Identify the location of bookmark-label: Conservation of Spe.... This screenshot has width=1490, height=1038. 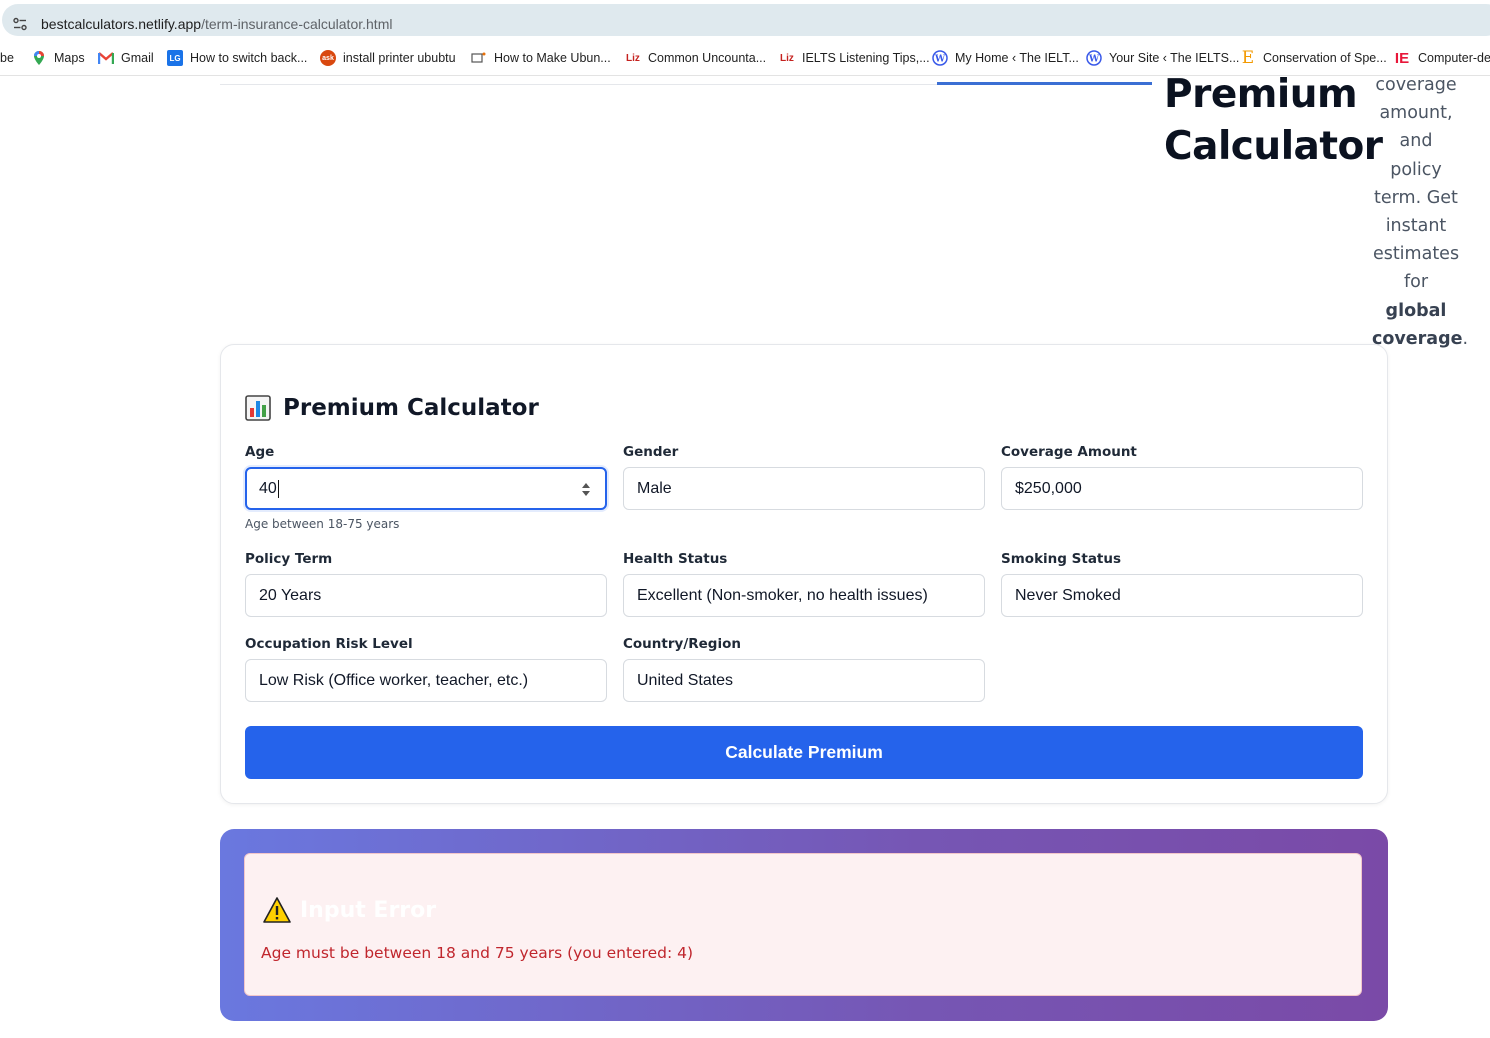
(1325, 58).